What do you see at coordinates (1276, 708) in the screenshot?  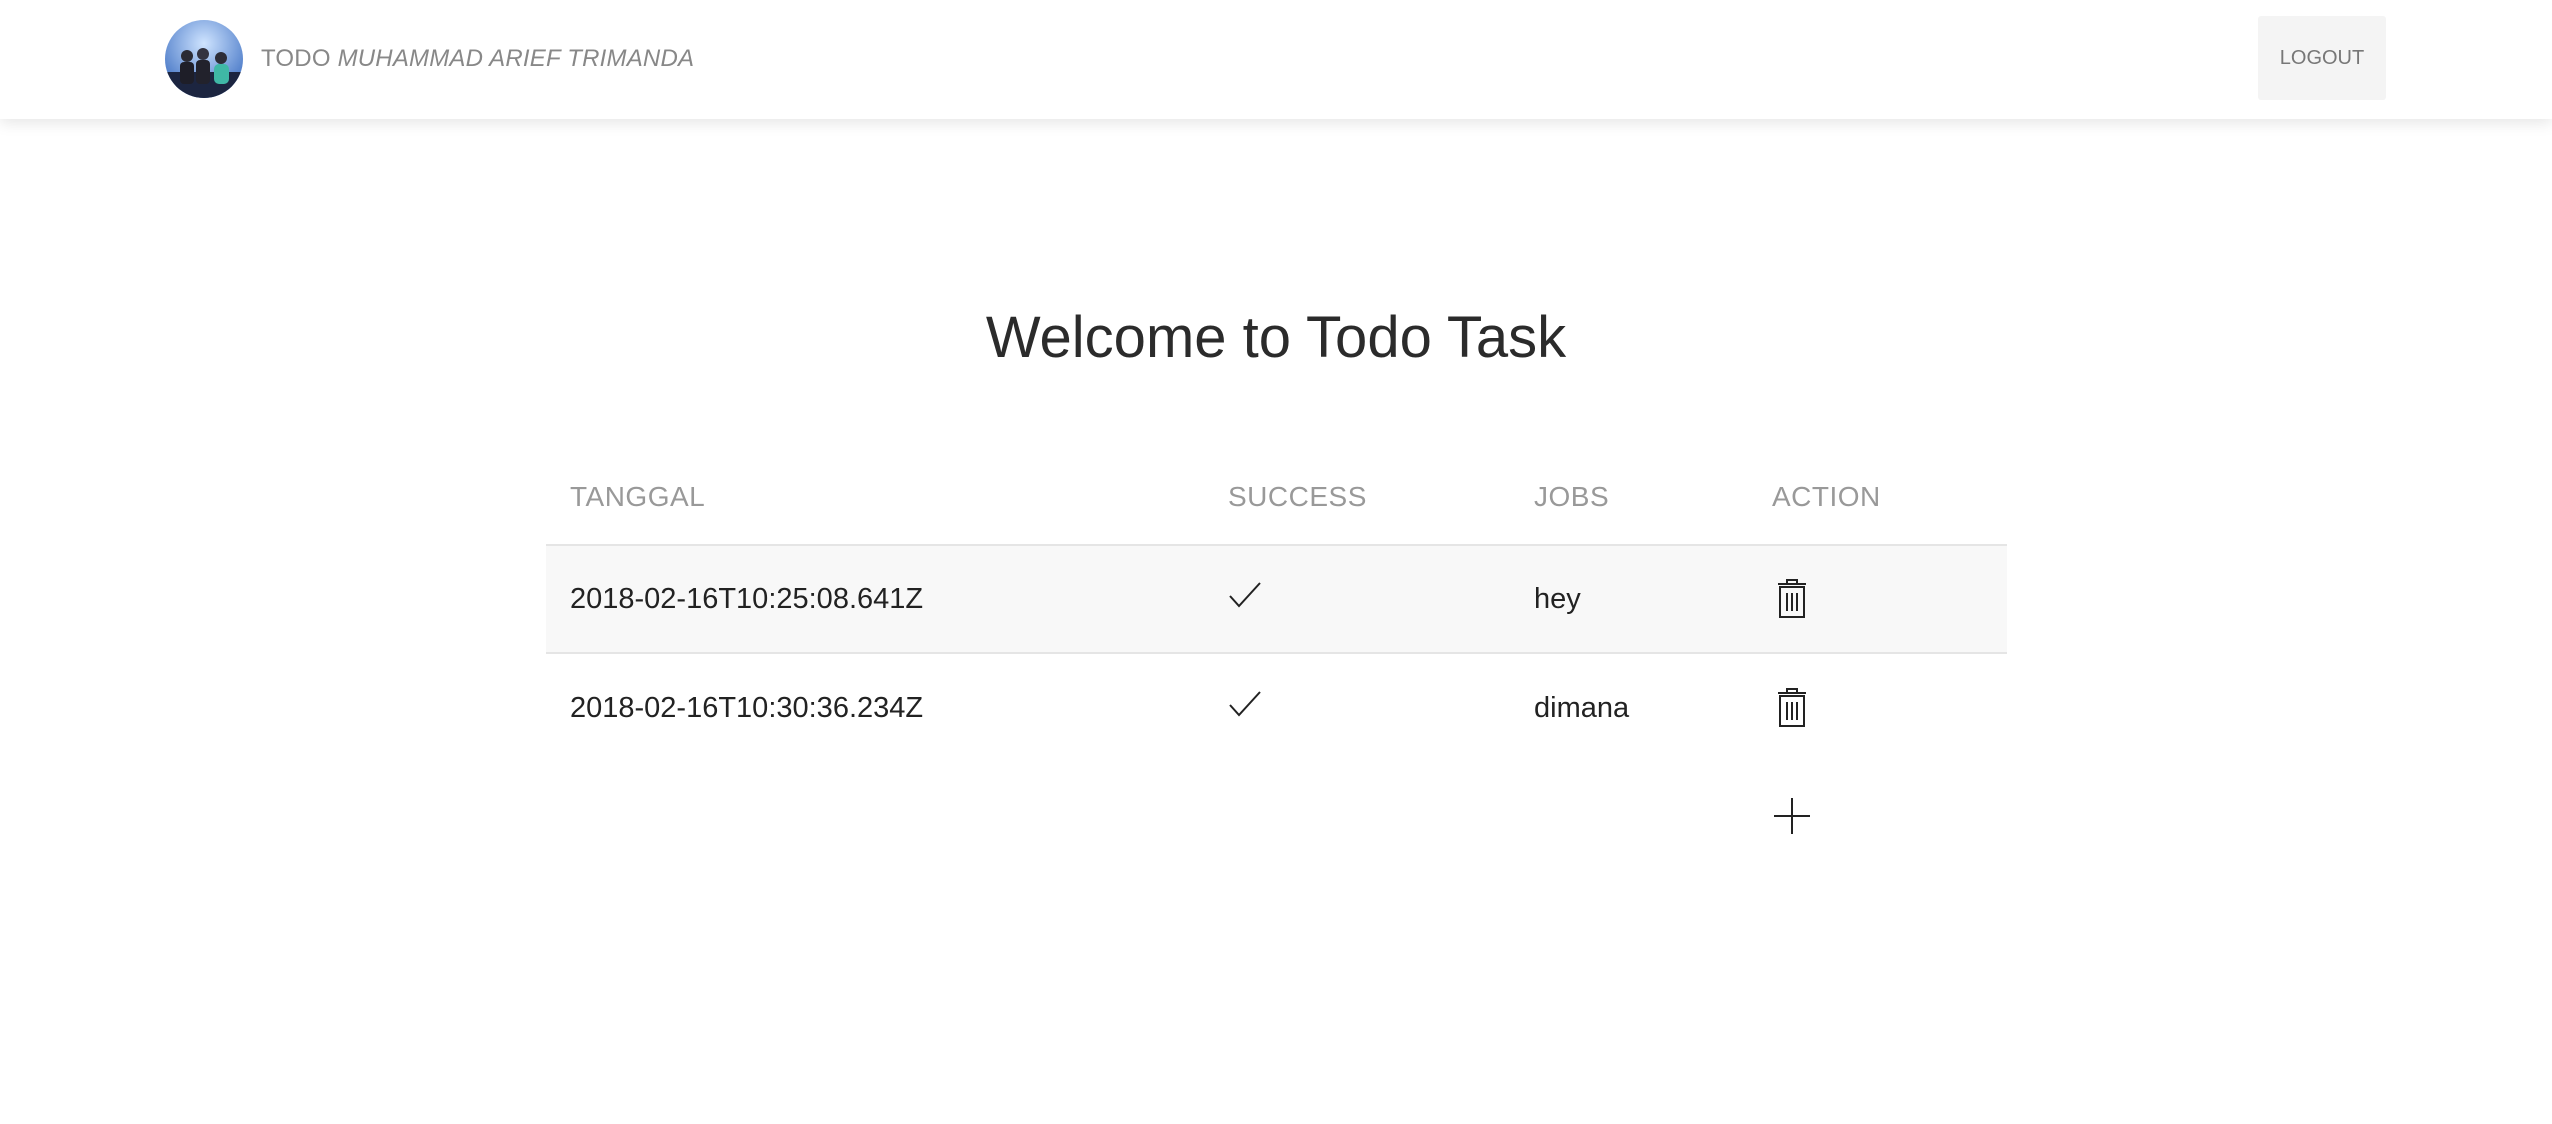 I see `table-row: 2018-02-16T10:30:36.234Z dimana` at bounding box center [1276, 708].